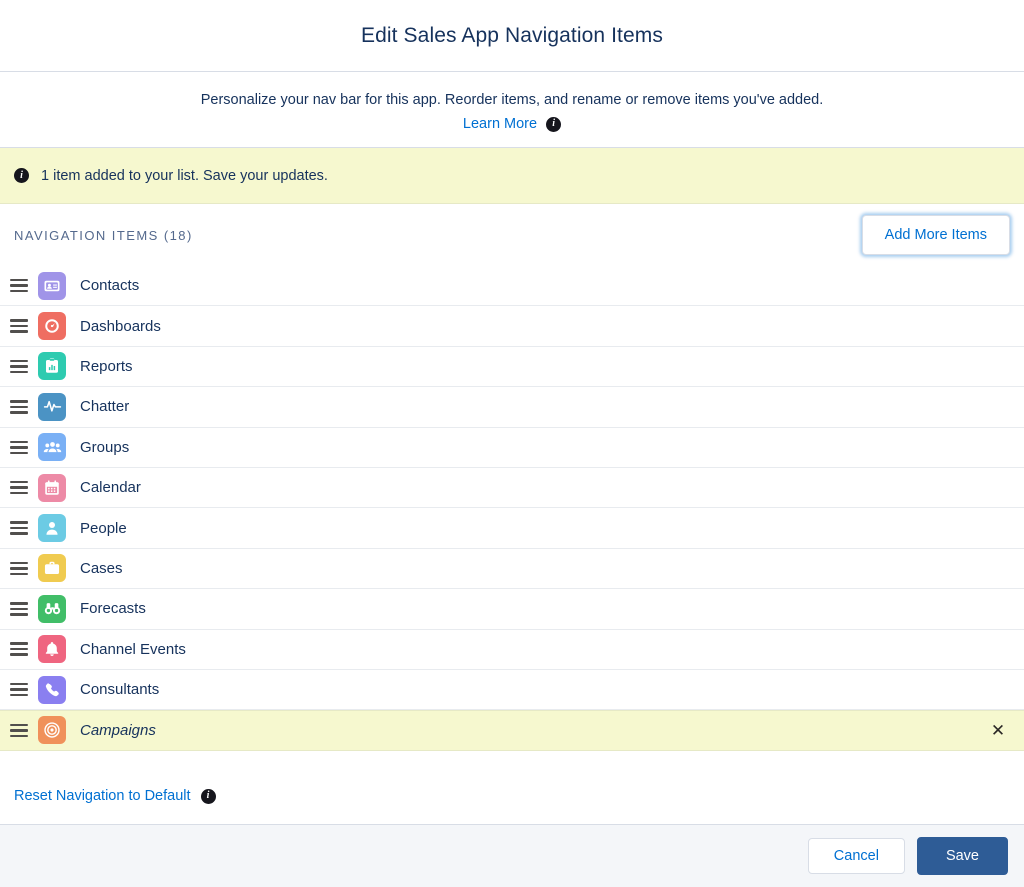 The width and height of the screenshot is (1024, 887). What do you see at coordinates (512, 650) in the screenshot?
I see `nav-item-row: Channel Events` at bounding box center [512, 650].